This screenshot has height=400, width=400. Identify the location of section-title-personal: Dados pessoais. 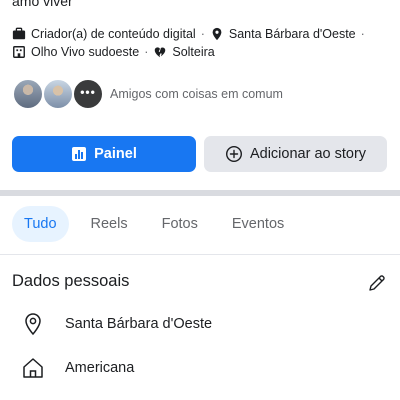
(71, 281).